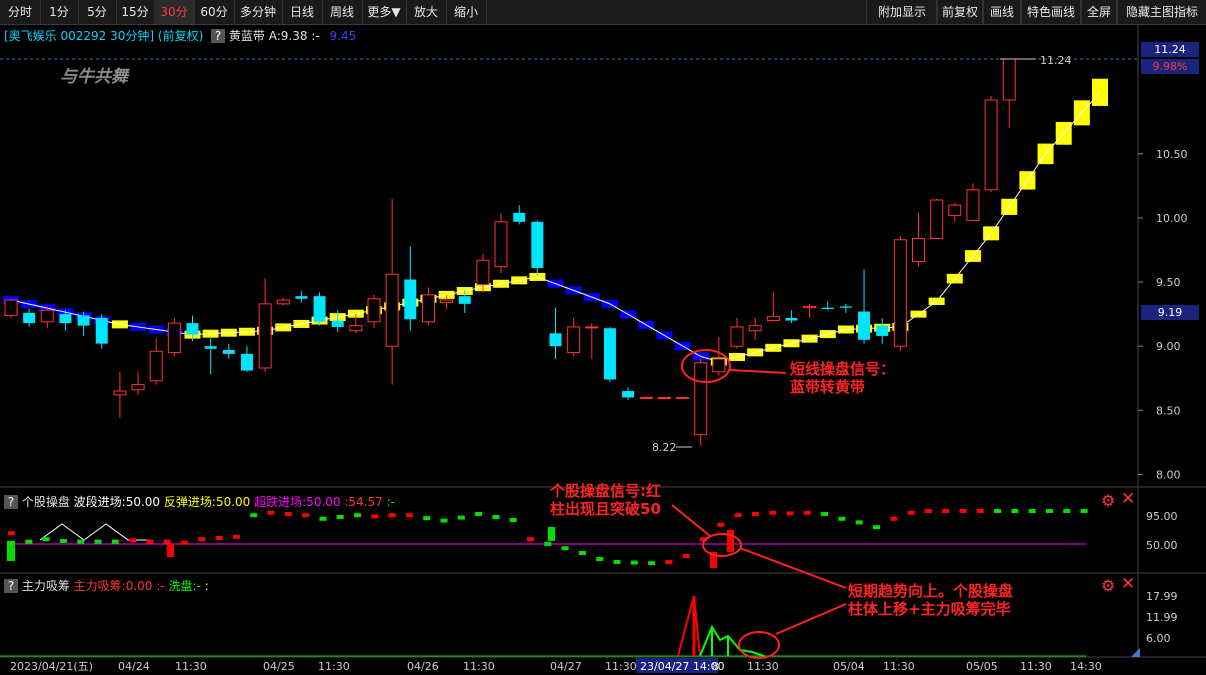 This screenshot has height=675, width=1206. I want to click on sub1-sep: :-, so click(390, 502).